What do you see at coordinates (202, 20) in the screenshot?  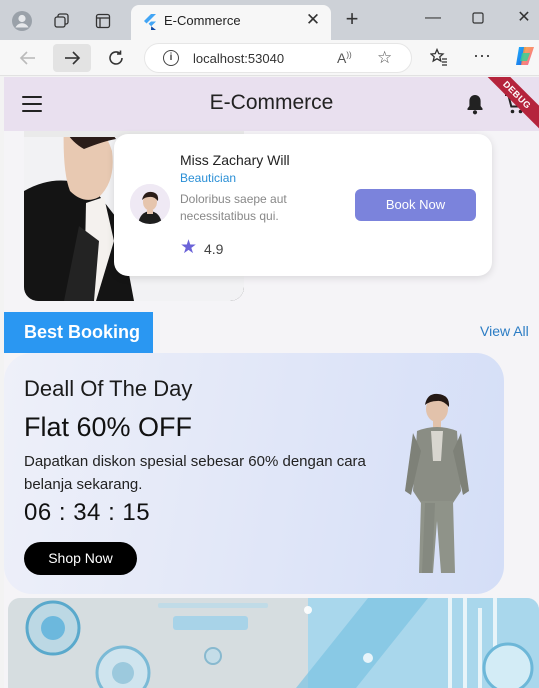 I see `tab-title: E-Commerce` at bounding box center [202, 20].